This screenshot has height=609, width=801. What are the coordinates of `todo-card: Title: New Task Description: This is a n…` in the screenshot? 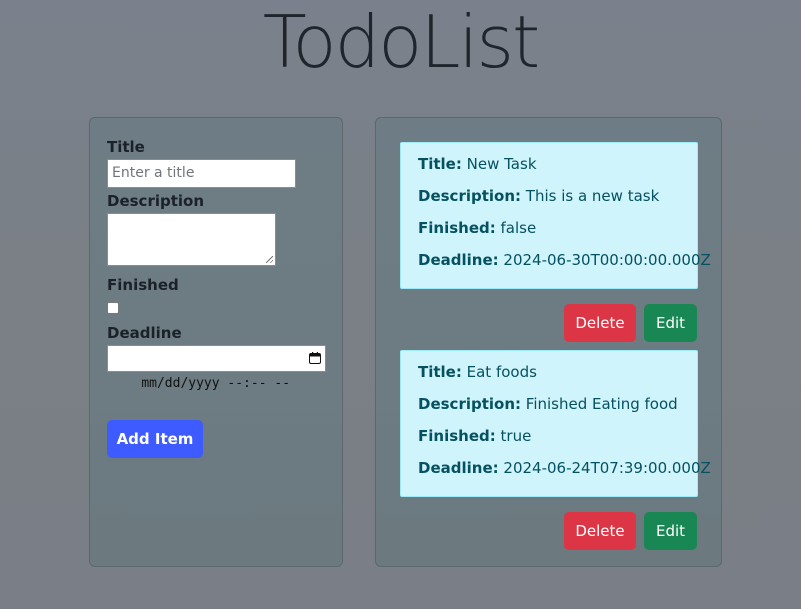 It's located at (555, 215).